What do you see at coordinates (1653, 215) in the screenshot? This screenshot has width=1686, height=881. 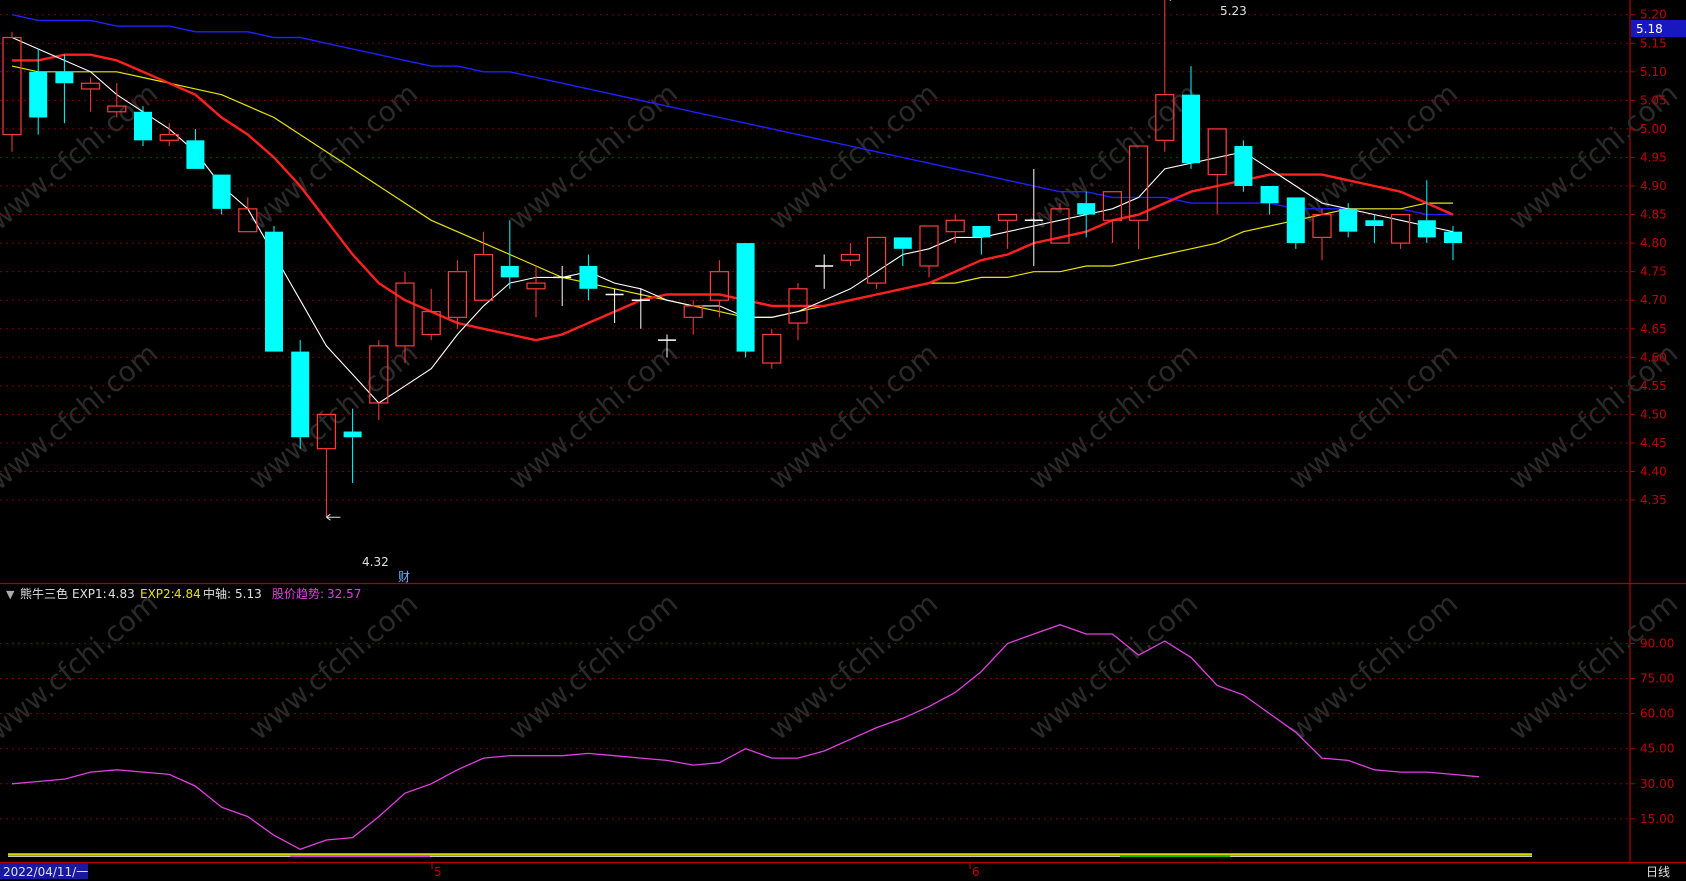 I see `price-tick-label: 4.85` at bounding box center [1653, 215].